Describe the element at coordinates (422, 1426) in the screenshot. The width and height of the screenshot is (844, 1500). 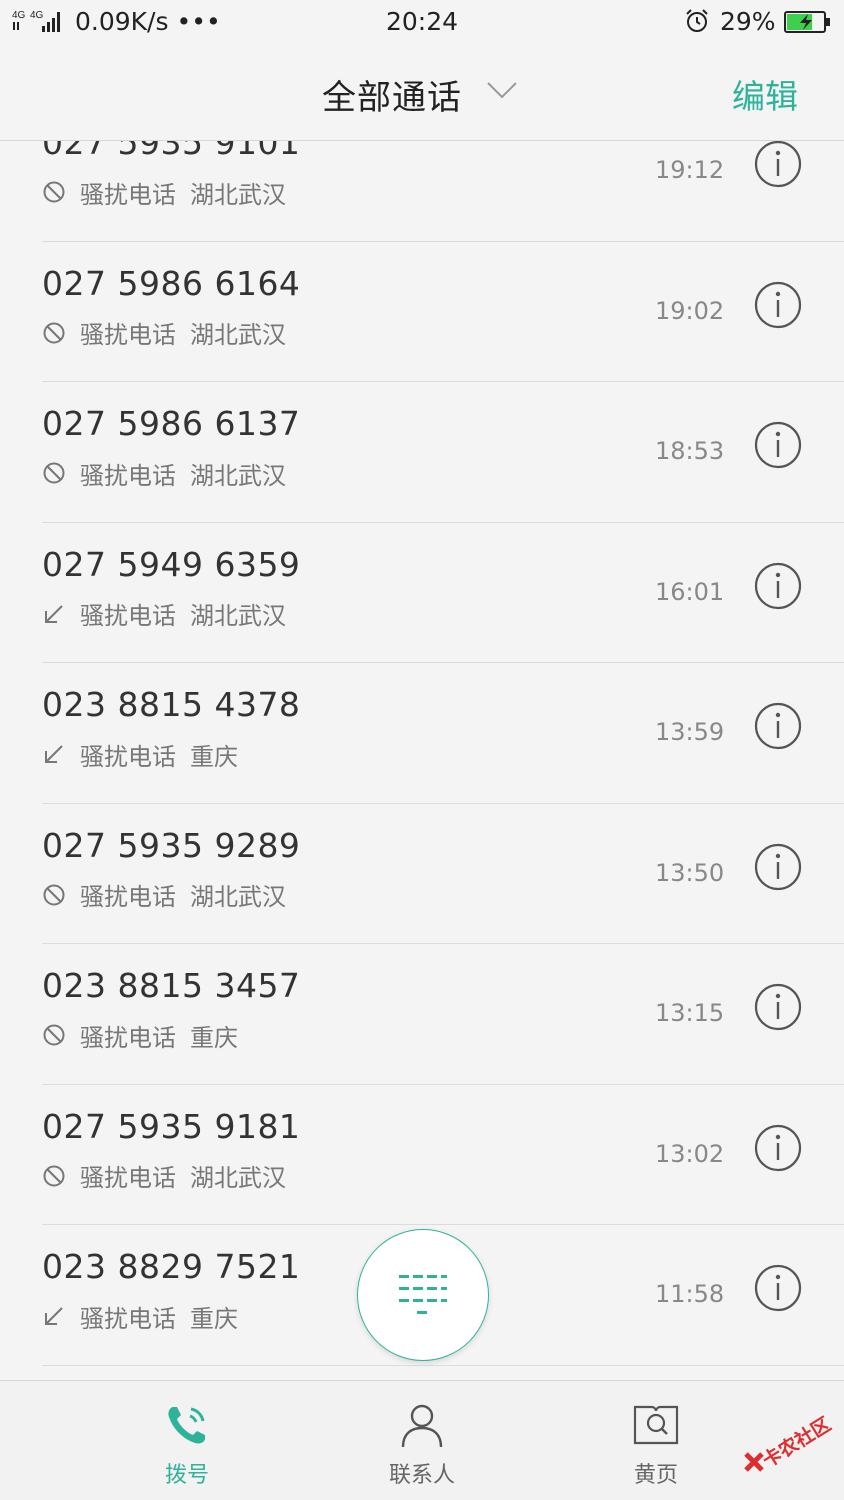
I see `person-icon` at that location.